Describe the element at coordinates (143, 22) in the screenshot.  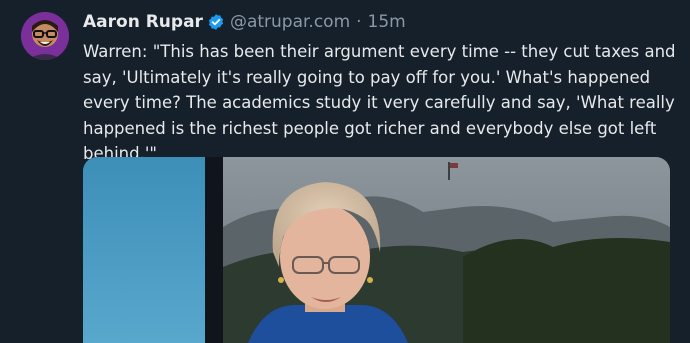
I see `author-name: Aaron Rupar` at that location.